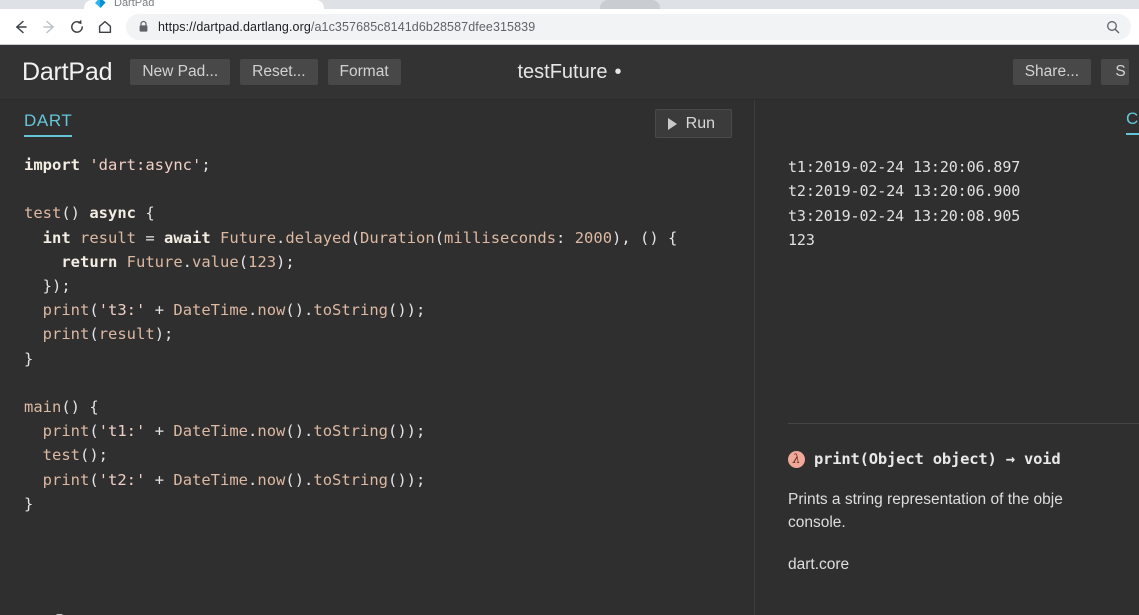 This screenshot has height=615, width=1139. I want to click on unsaved-changes-marker: •, so click(618, 71).